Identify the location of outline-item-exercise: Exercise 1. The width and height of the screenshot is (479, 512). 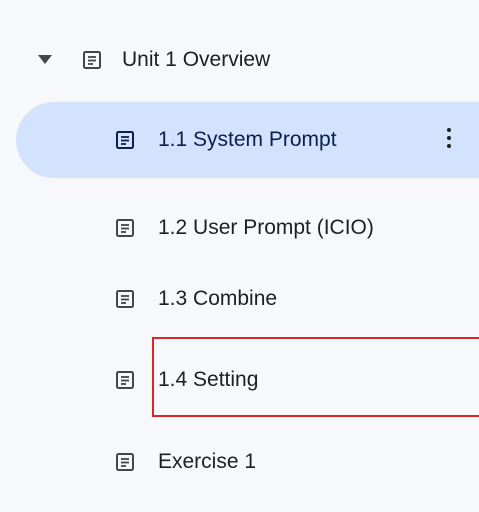
(239, 462).